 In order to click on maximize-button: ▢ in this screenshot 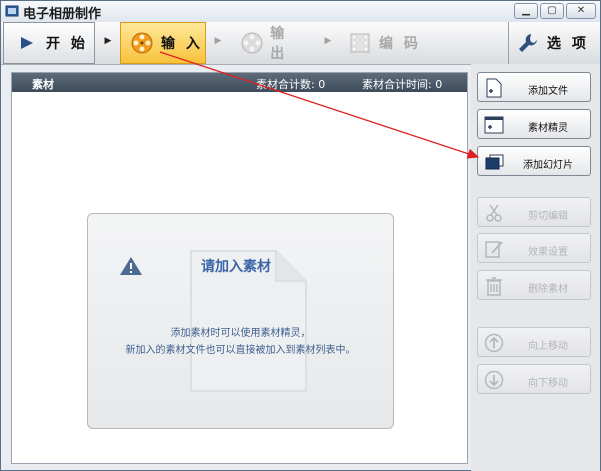, I will do `click(552, 11)`.